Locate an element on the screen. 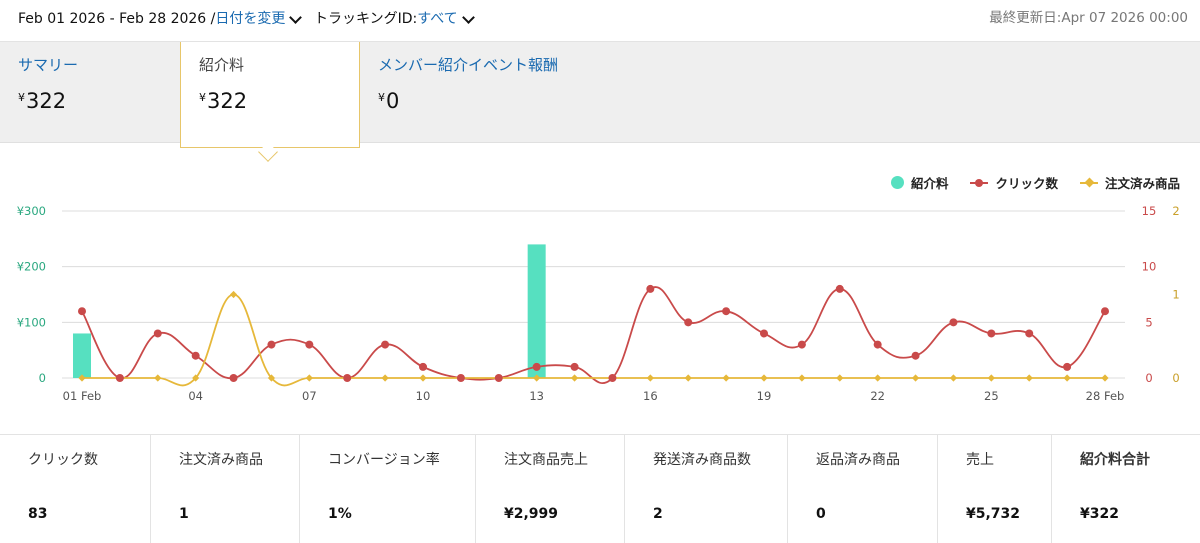 This screenshot has height=543, width=1200. tracking-id-selector: トラッキングID:すべて is located at coordinates (395, 18).